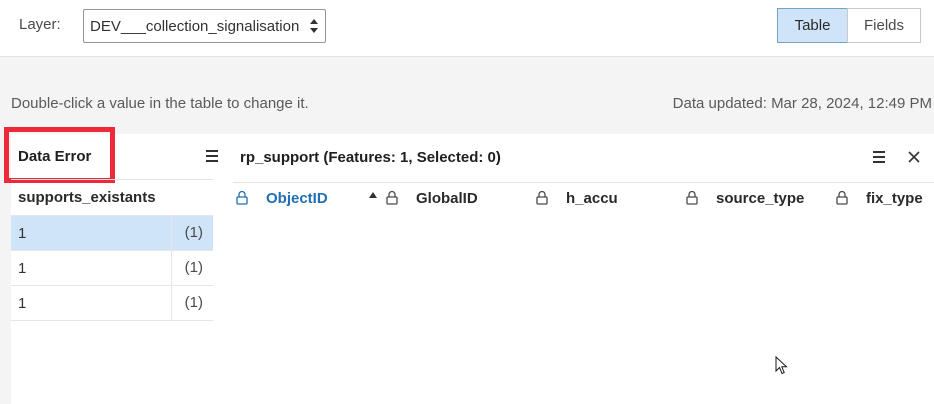 This screenshot has width=934, height=404. Describe the element at coordinates (447, 198) in the screenshot. I see `column-label: GlobalID` at that location.